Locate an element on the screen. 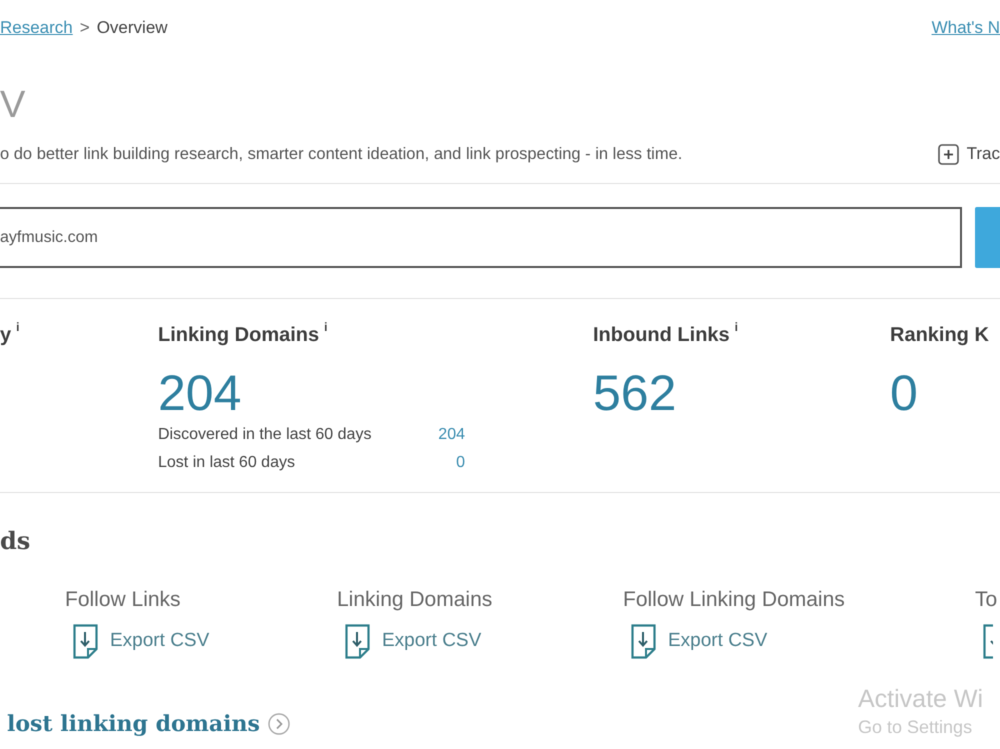 This screenshot has width=1000, height=749. export-label: Follow Links is located at coordinates (123, 600).